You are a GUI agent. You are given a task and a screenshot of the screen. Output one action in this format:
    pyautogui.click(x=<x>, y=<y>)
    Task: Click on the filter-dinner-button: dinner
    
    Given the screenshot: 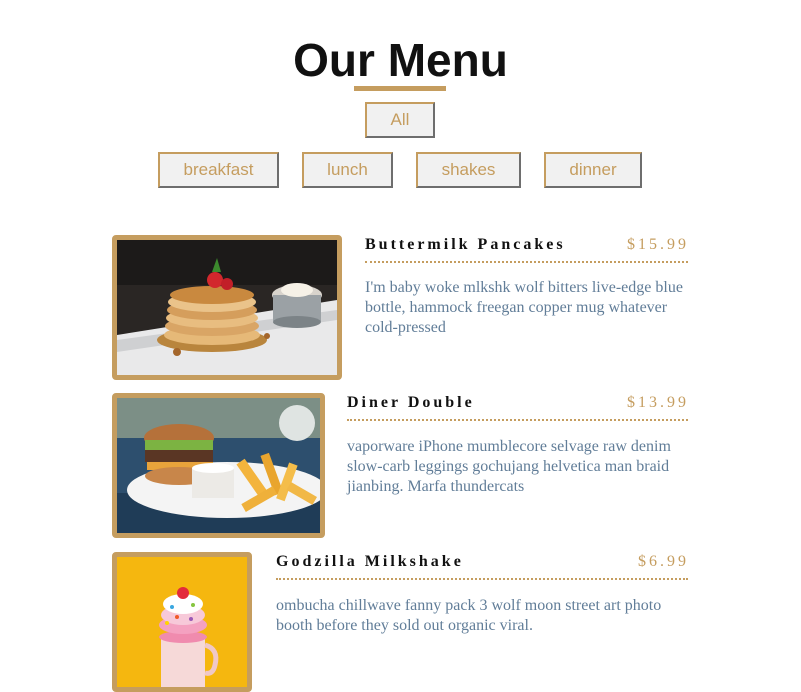 What is the action you would take?
    pyautogui.click(x=593, y=170)
    